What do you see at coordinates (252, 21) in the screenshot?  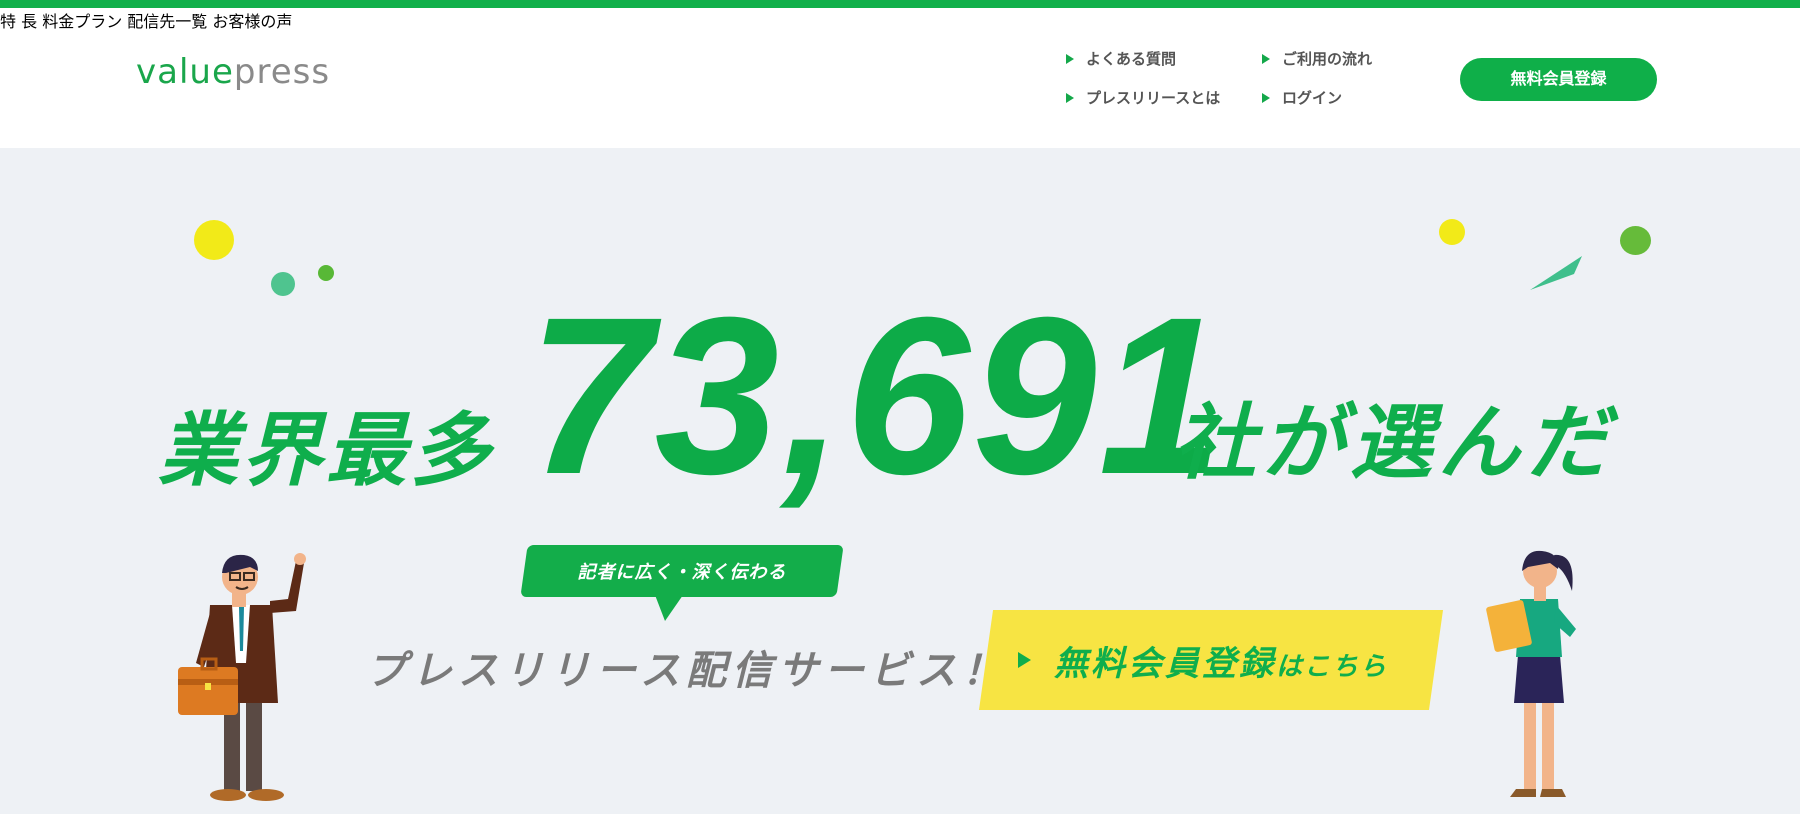 I see `nav-testimonials: お客様の声` at bounding box center [252, 21].